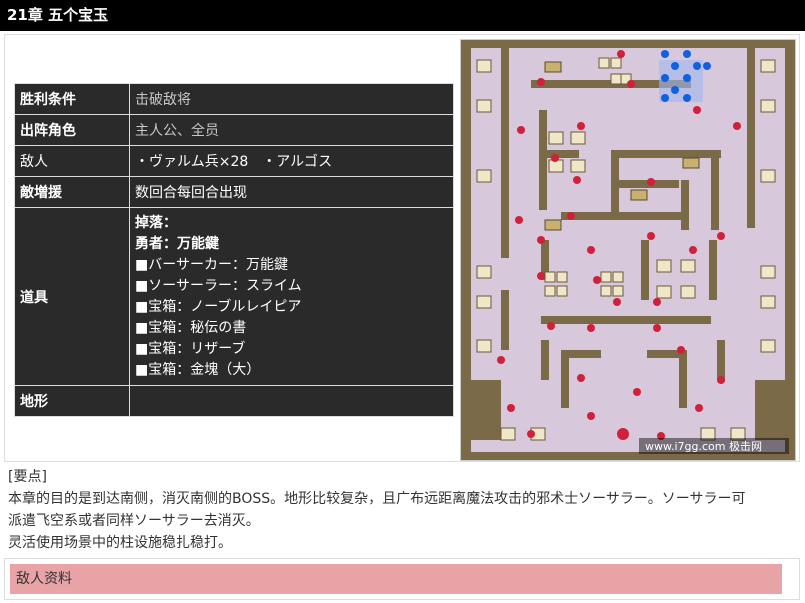 This screenshot has height=603, width=805. What do you see at coordinates (218, 306) in the screenshot?
I see `list-item: ■宝箱：ノーブルレイピア` at bounding box center [218, 306].